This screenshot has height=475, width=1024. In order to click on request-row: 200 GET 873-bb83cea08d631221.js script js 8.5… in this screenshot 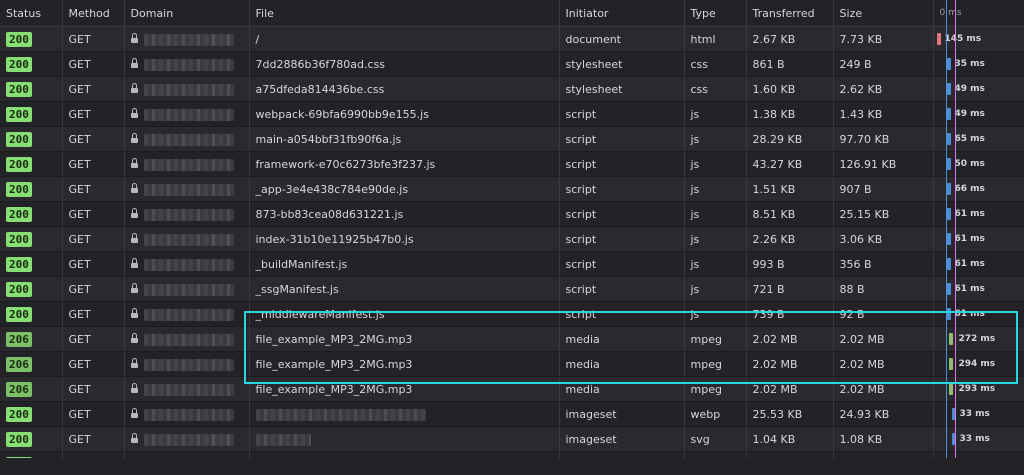, I will do `click(512, 214)`.